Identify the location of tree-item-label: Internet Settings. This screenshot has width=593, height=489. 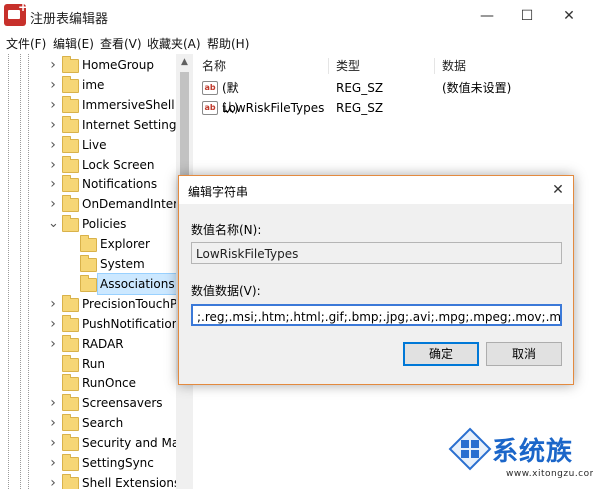
(131, 124).